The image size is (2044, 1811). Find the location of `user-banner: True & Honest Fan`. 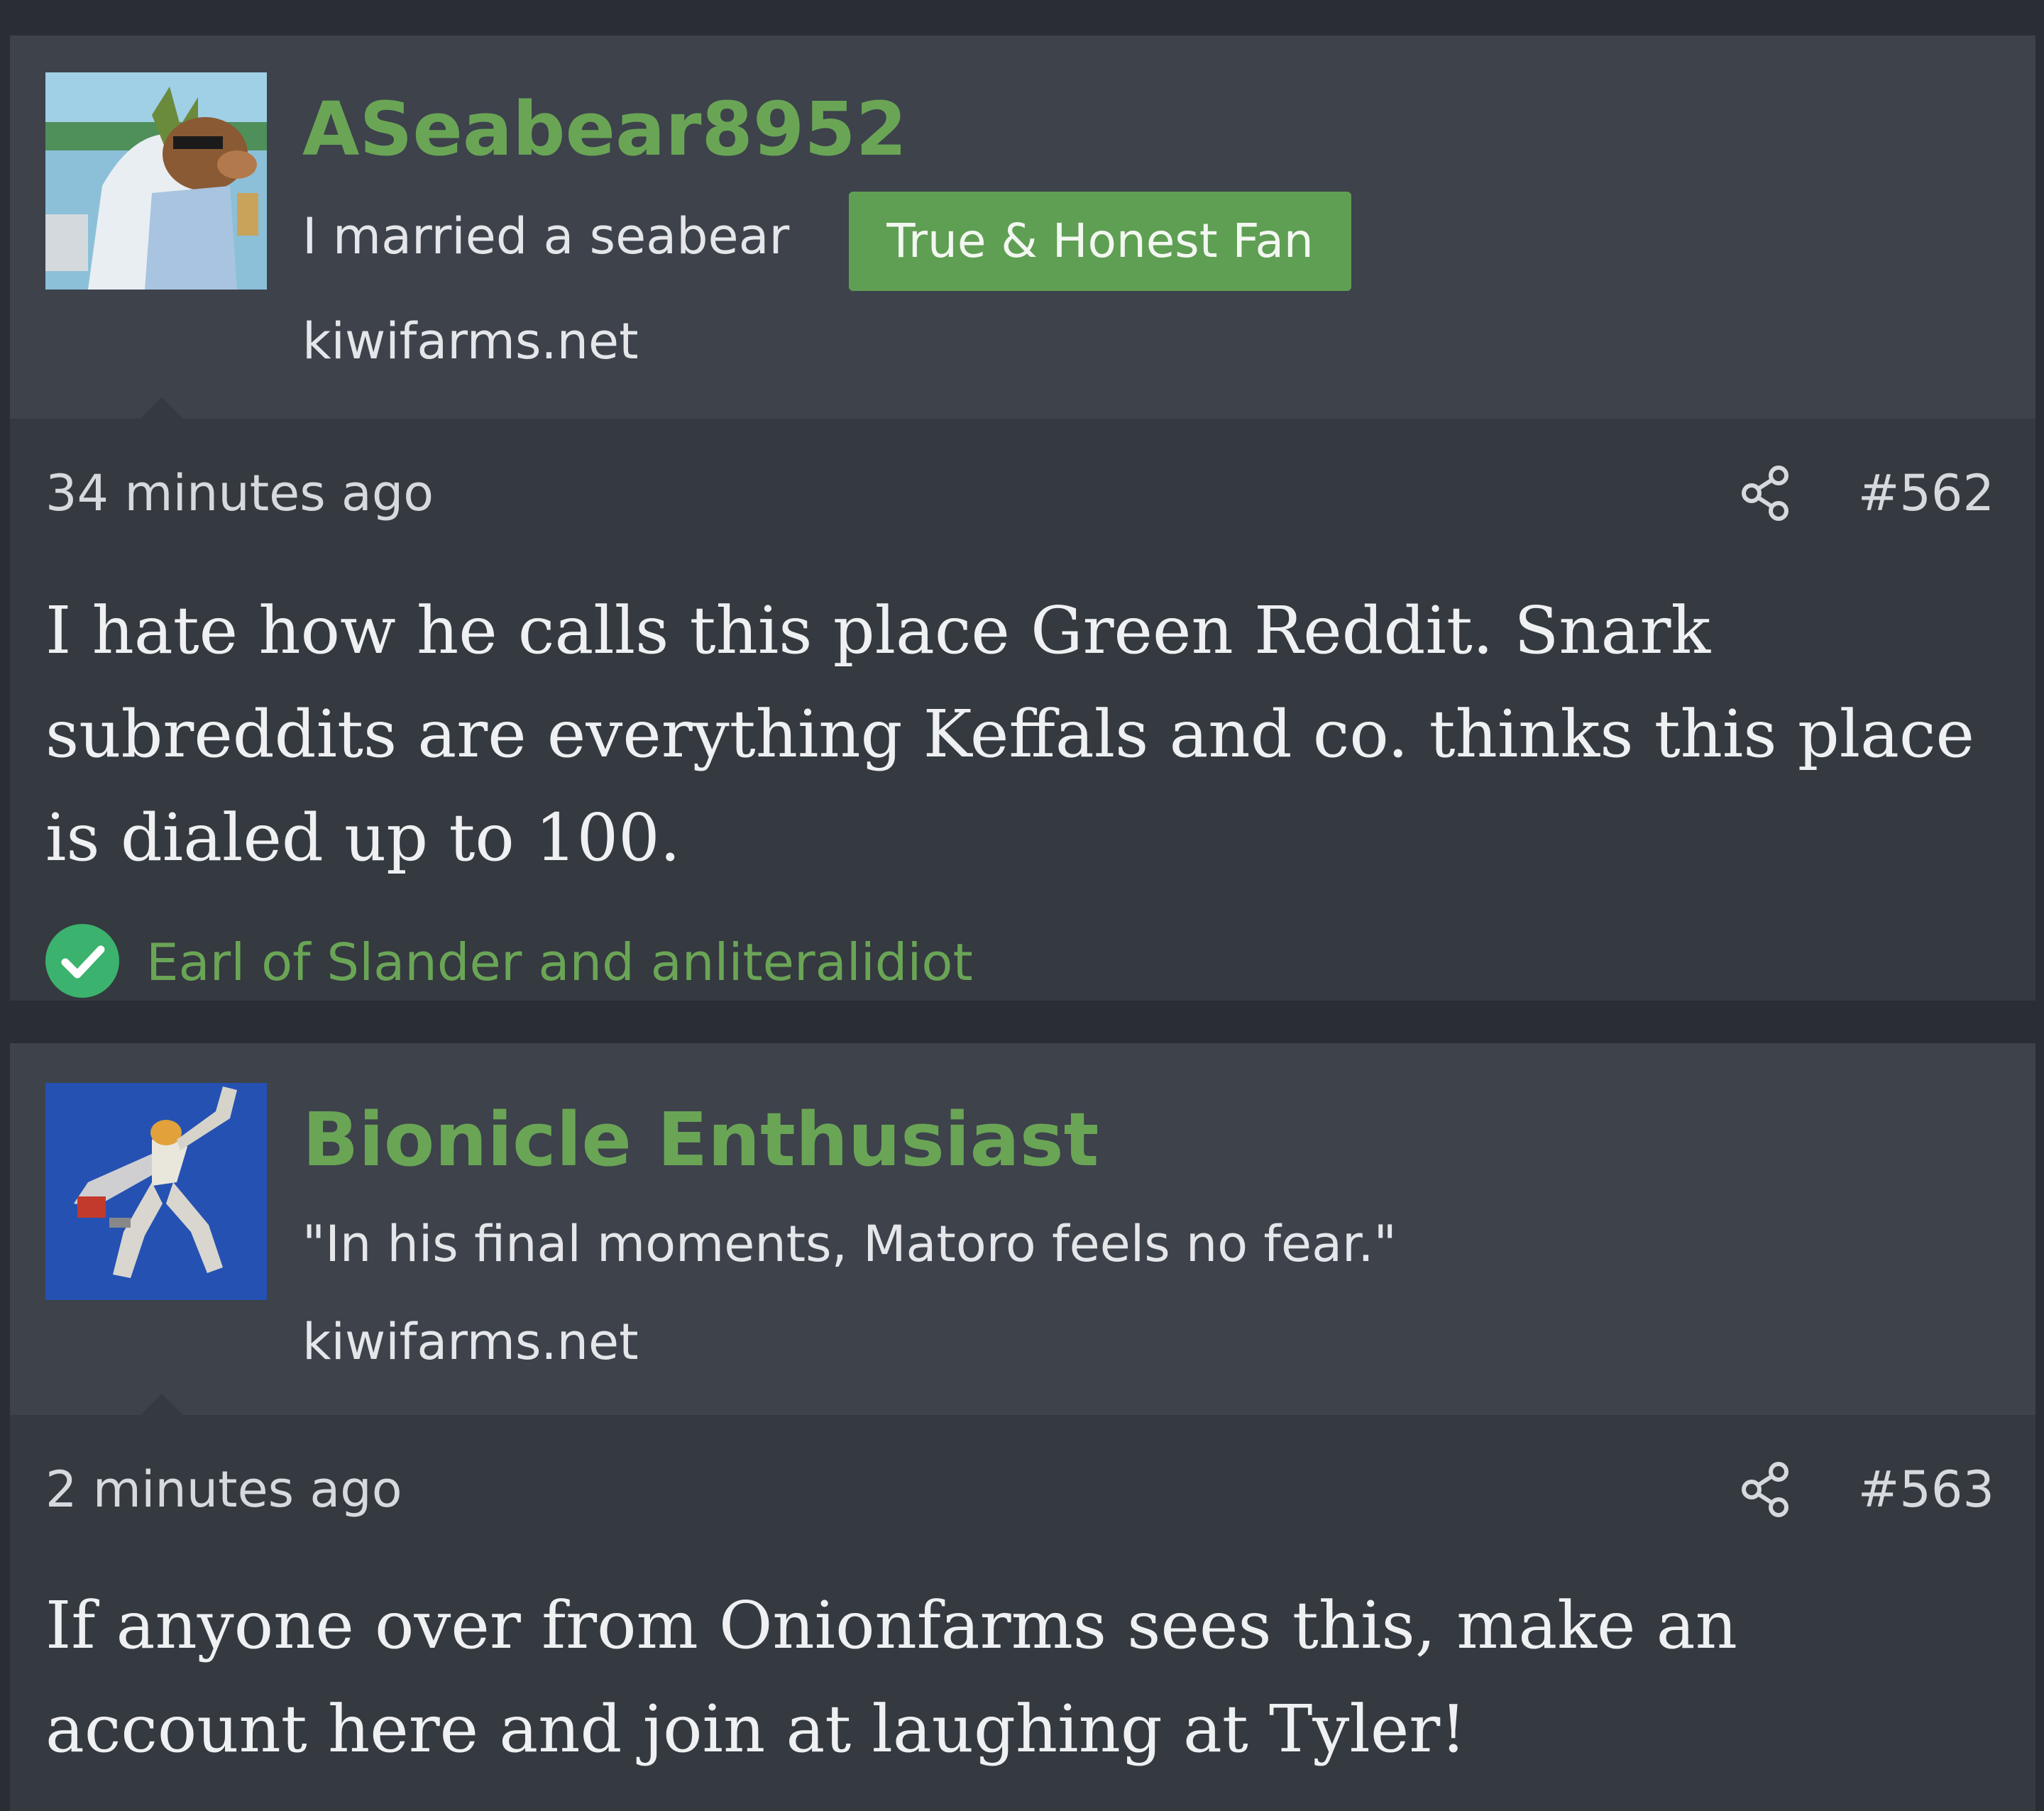

user-banner: True & Honest Fan is located at coordinates (1100, 241).